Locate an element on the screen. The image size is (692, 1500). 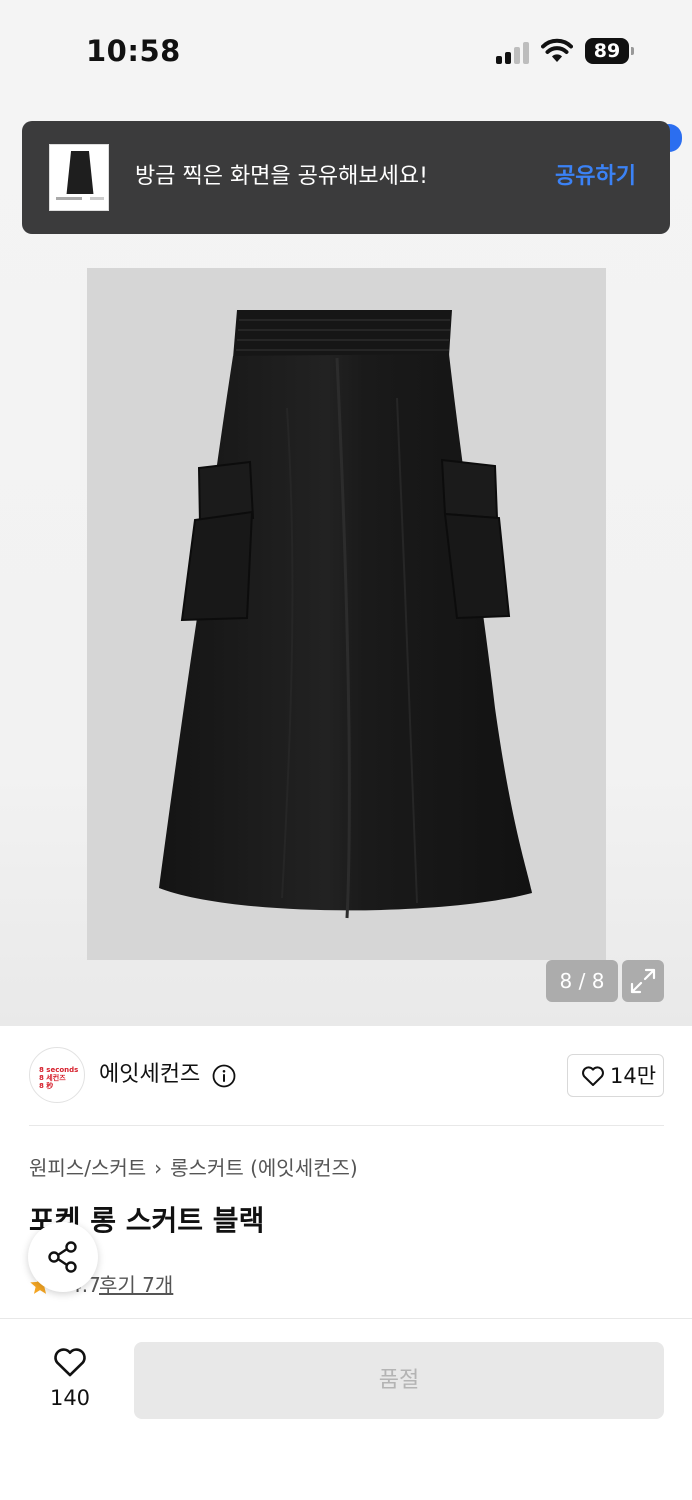
divider is located at coordinates (346, 1125).